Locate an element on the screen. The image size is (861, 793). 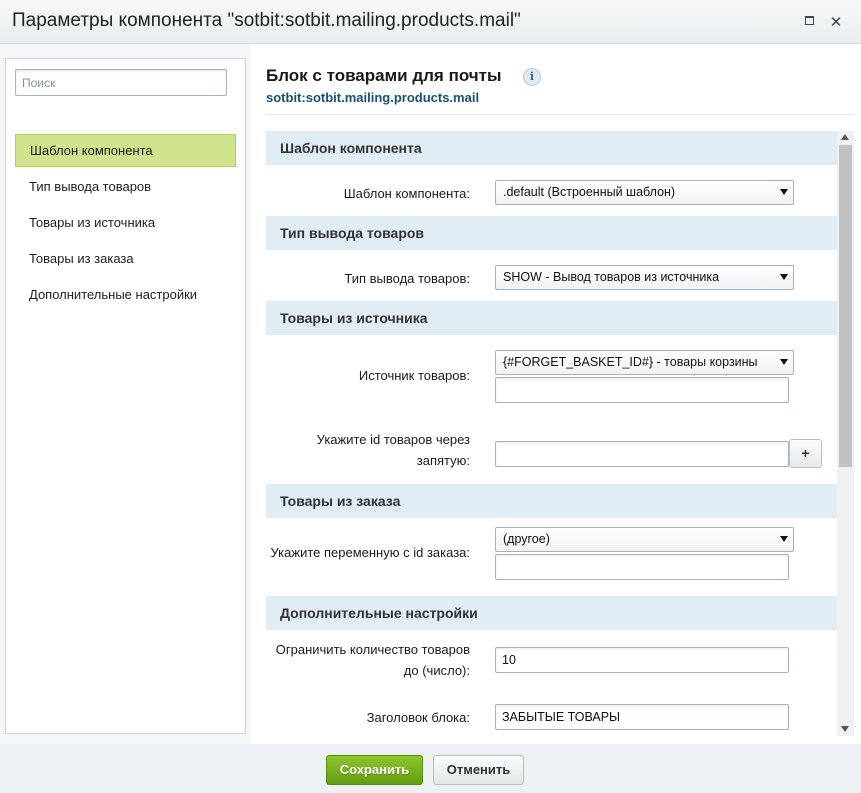
close-icon: ✕ is located at coordinates (836, 22).